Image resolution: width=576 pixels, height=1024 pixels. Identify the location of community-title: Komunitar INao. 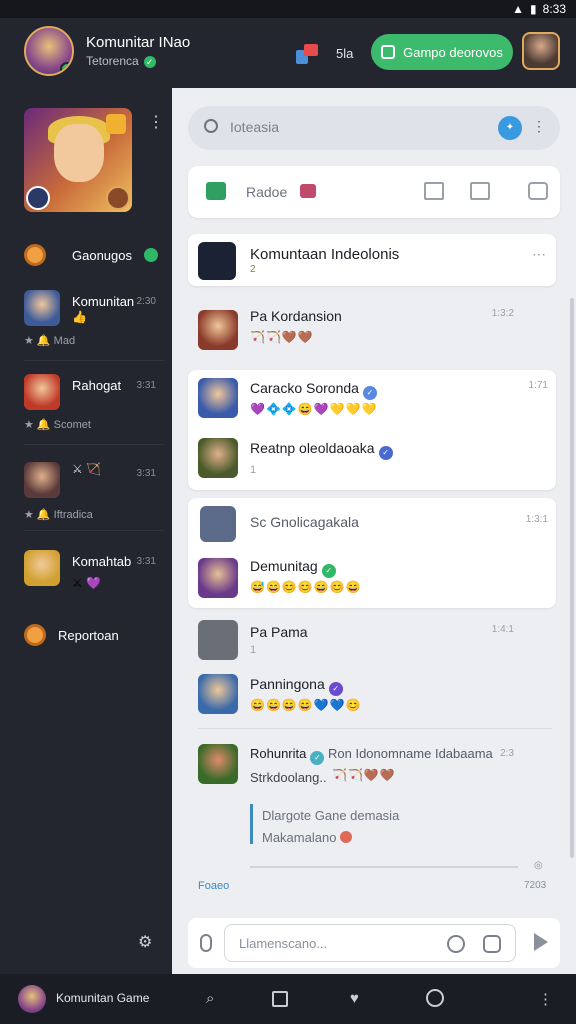
(138, 42).